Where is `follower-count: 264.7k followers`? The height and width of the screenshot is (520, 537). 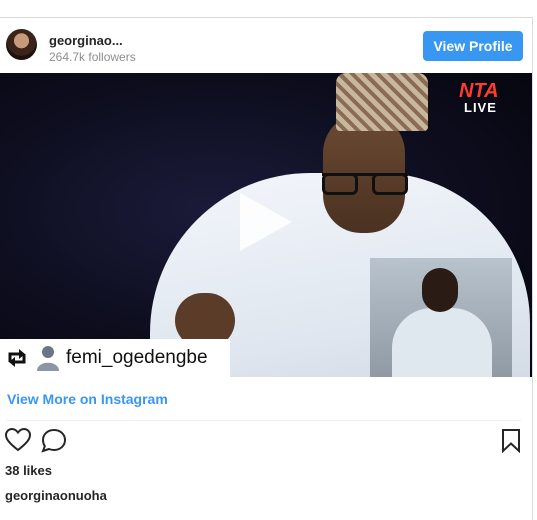 follower-count: 264.7k followers is located at coordinates (92, 57).